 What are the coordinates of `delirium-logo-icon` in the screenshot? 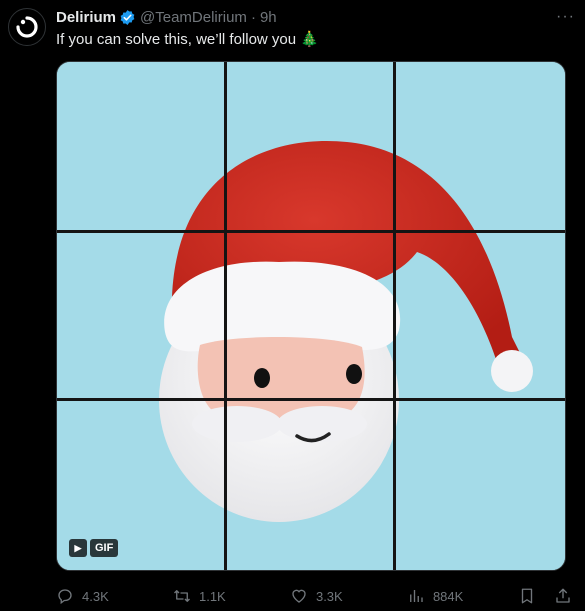 It's located at (27, 27).